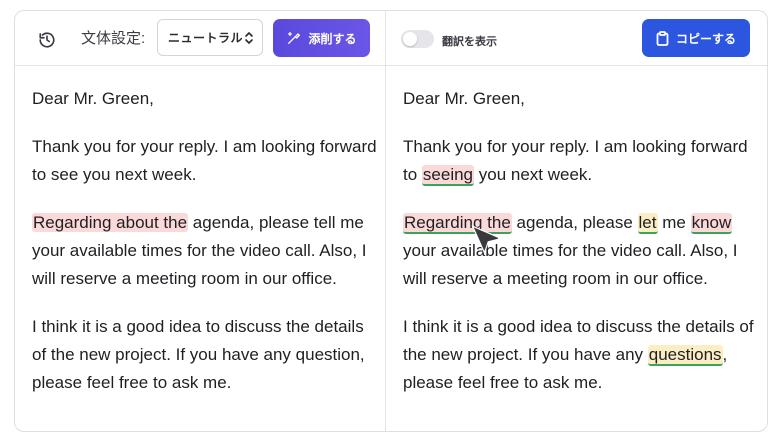 This screenshot has width=779, height=432. What do you see at coordinates (469, 42) in the screenshot?
I see `translate-toggle-label: 翻訳を表示` at bounding box center [469, 42].